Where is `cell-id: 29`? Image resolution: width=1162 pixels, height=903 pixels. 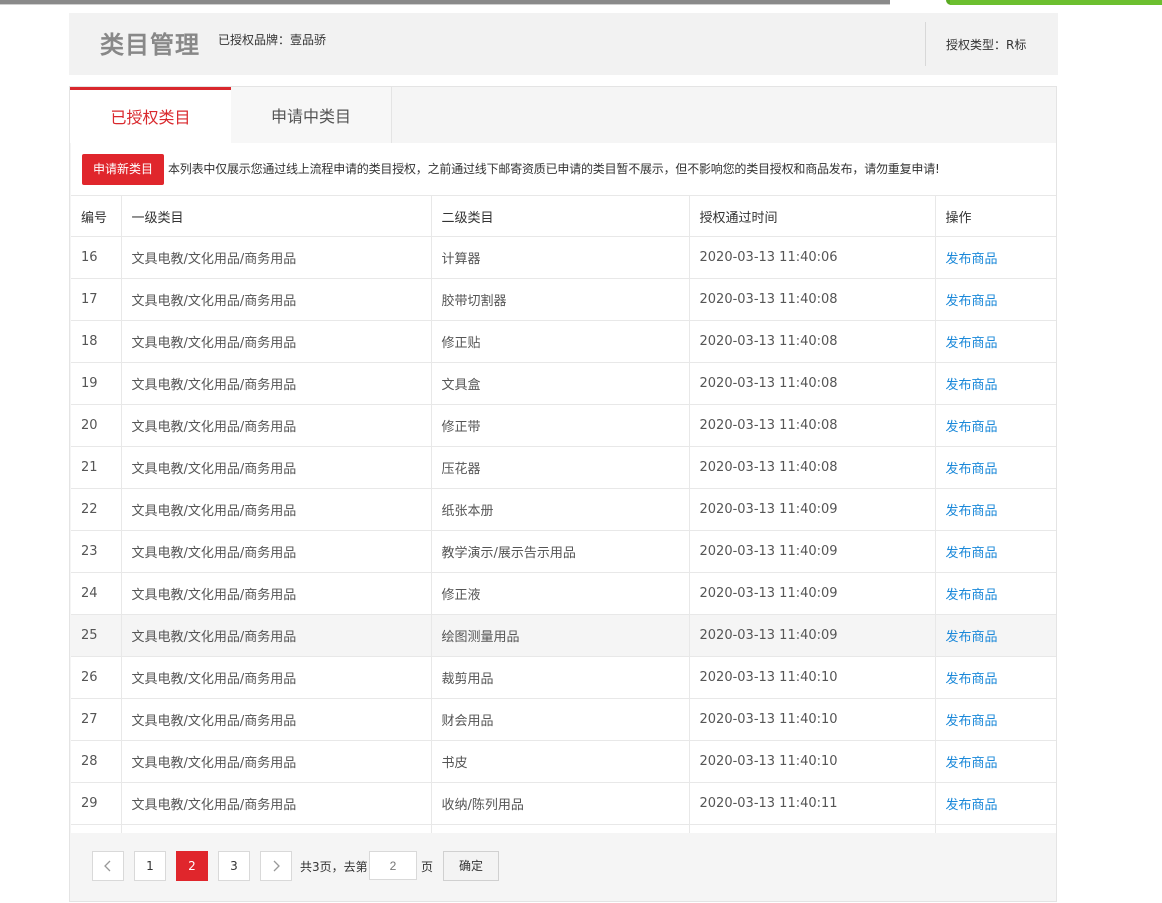 cell-id: 29 is located at coordinates (96, 803).